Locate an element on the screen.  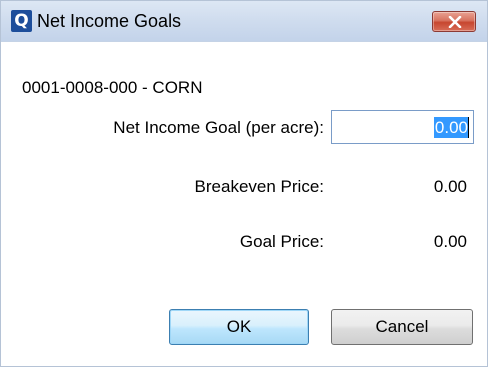
text-caret is located at coordinates (468, 127).